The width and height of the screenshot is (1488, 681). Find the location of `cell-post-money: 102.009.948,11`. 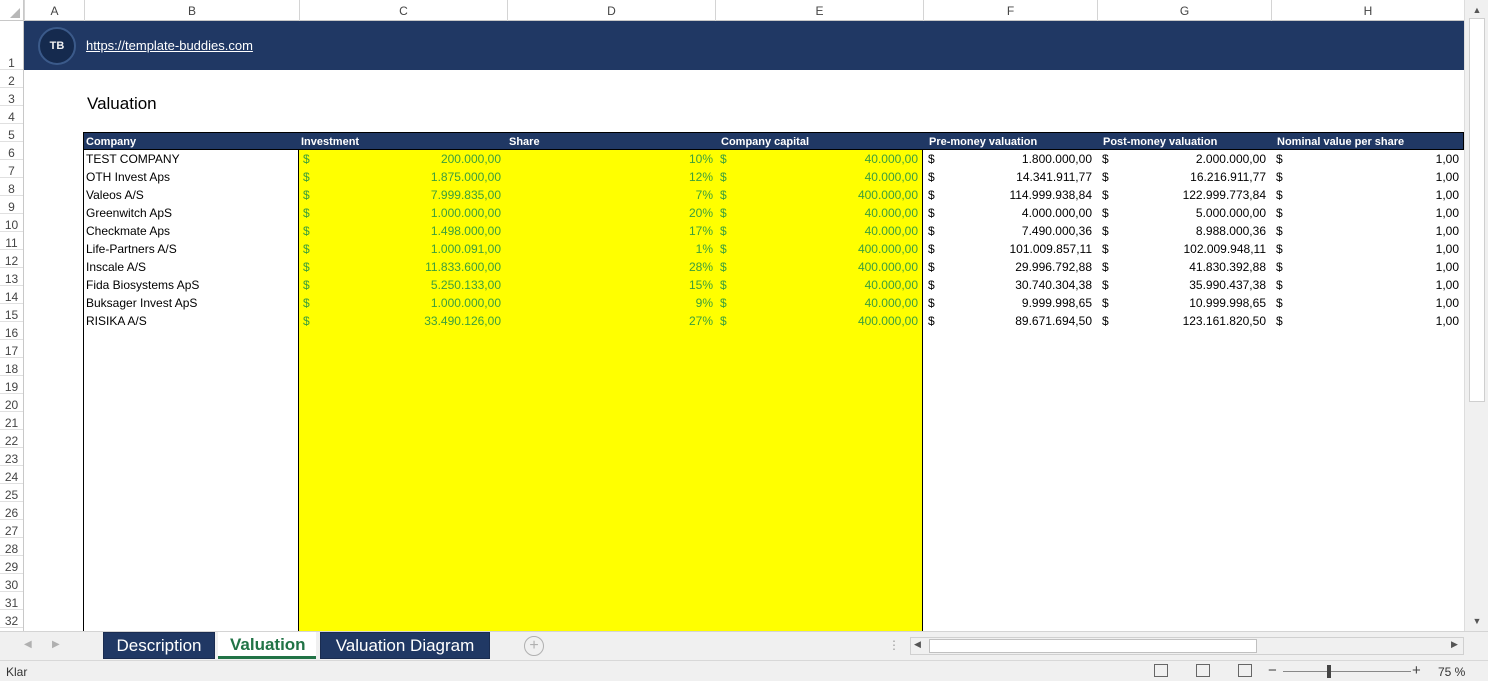

cell-post-money: 102.009.948,11 is located at coordinates (1184, 249).